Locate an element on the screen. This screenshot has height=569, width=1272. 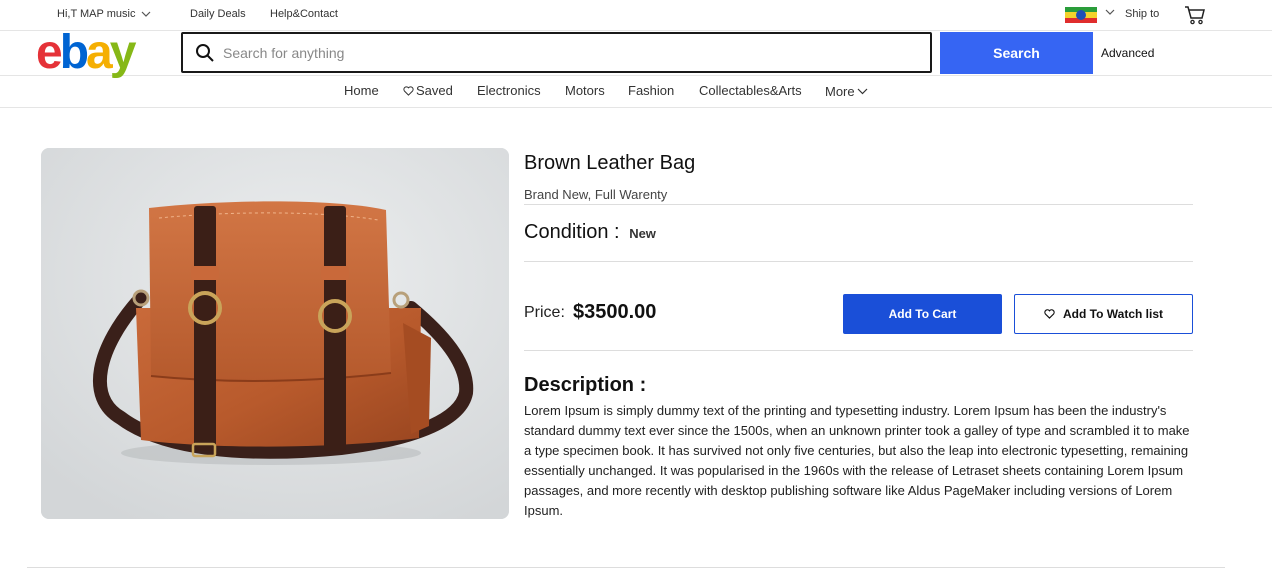
footer-divider is located at coordinates (626, 567).